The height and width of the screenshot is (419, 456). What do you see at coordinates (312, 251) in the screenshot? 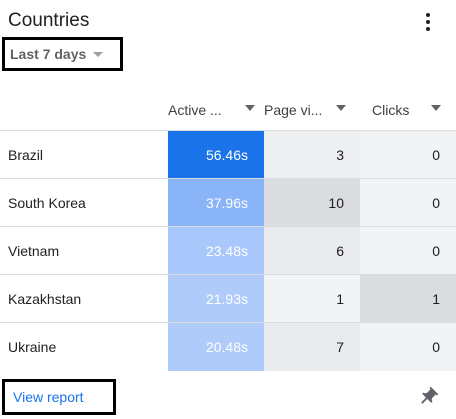
I see `pageviews-cell: 6` at bounding box center [312, 251].